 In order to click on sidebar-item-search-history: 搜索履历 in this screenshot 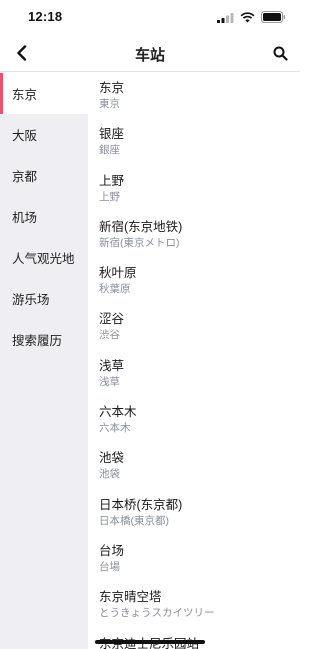, I will do `click(44, 339)`.